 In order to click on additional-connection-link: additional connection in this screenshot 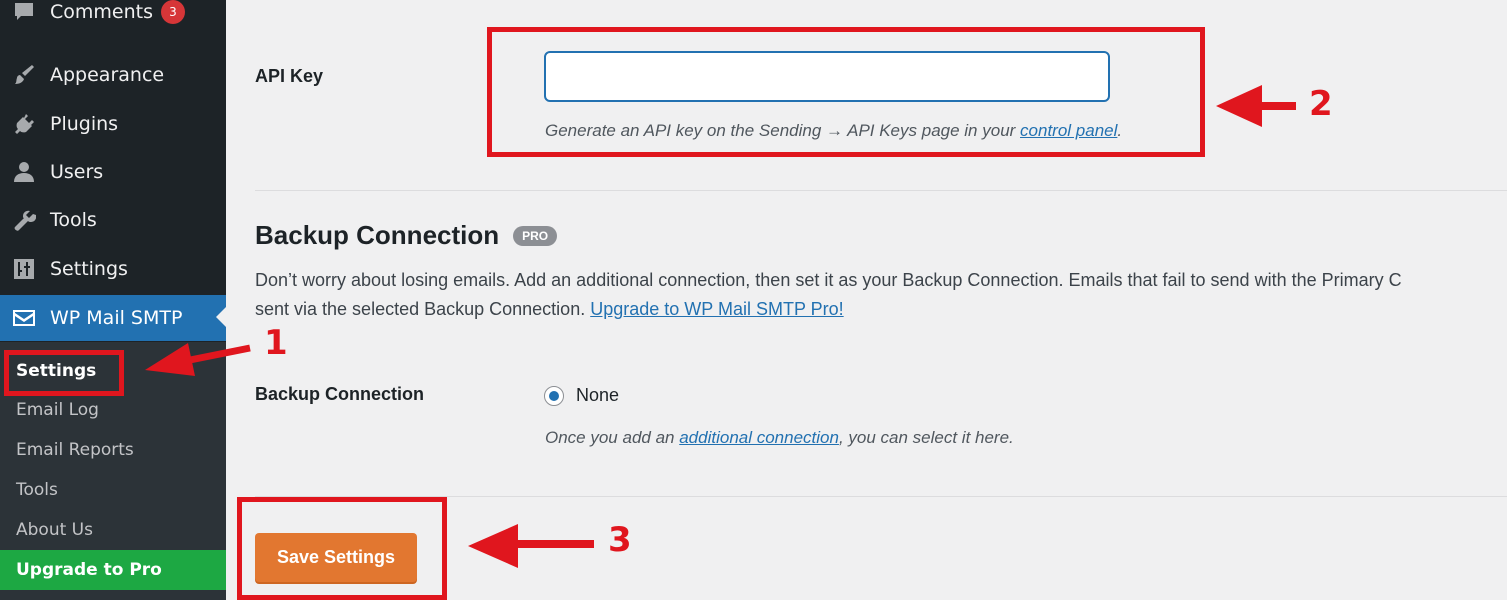, I will do `click(759, 437)`.